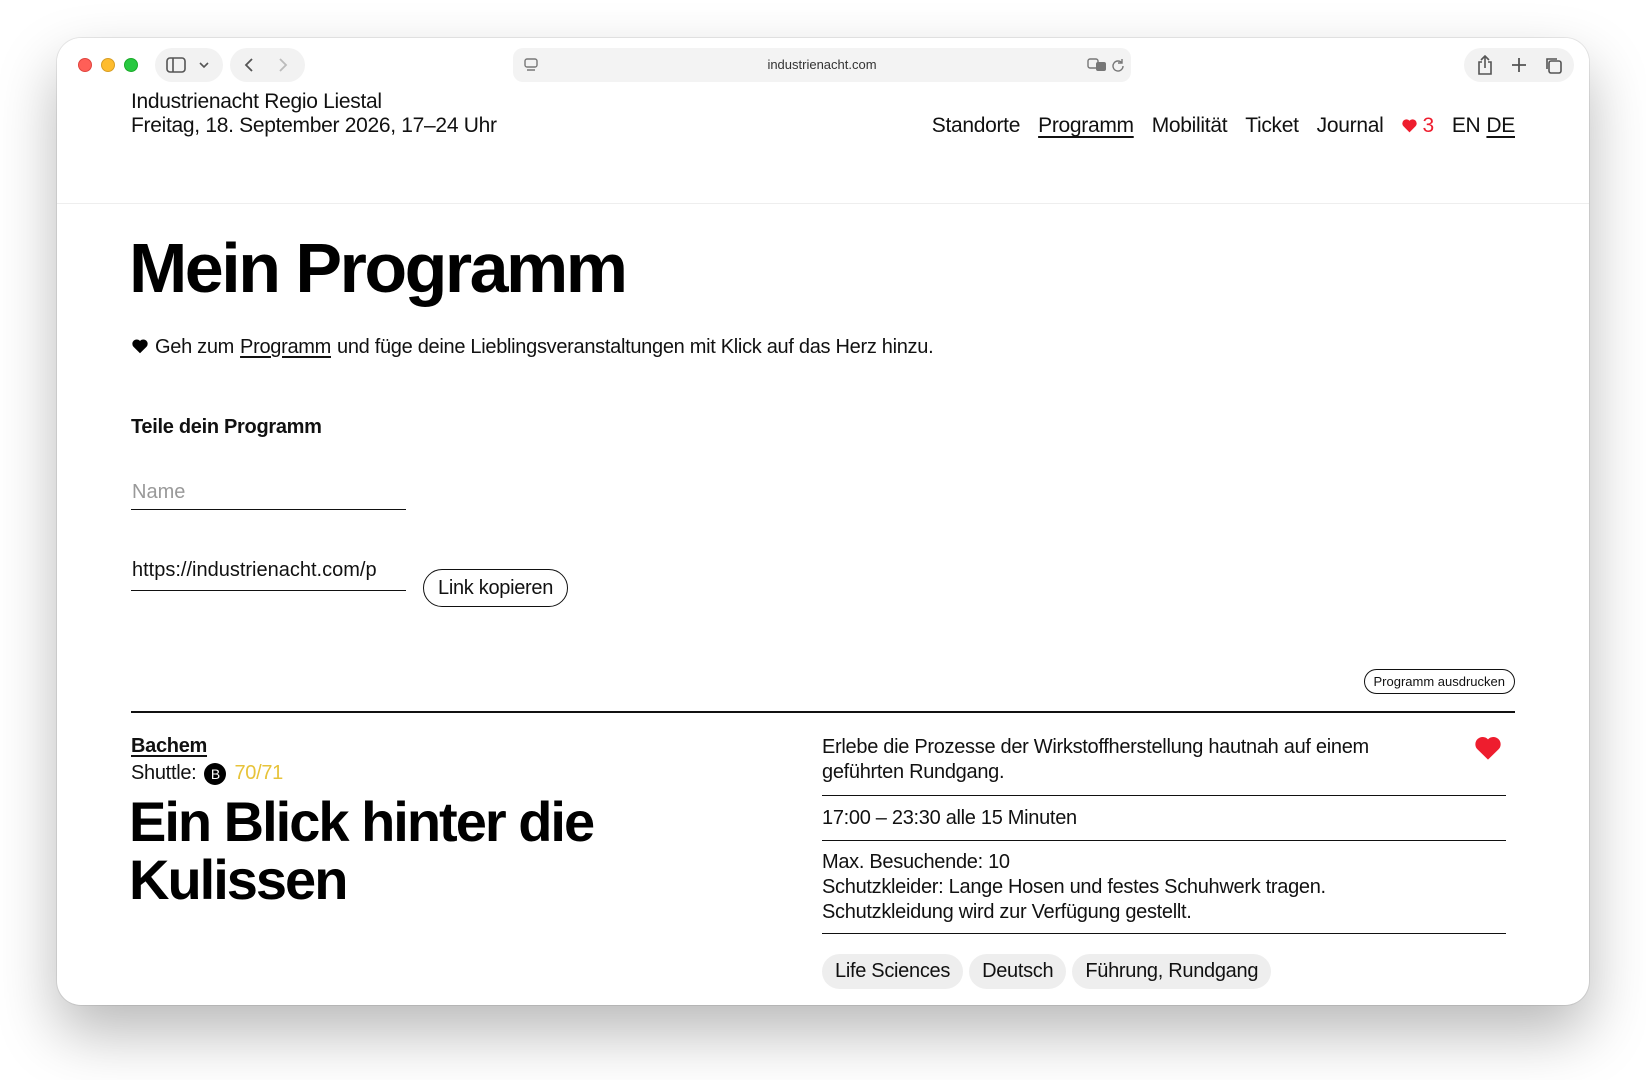  I want to click on new-tab-icon, so click(1519, 65).